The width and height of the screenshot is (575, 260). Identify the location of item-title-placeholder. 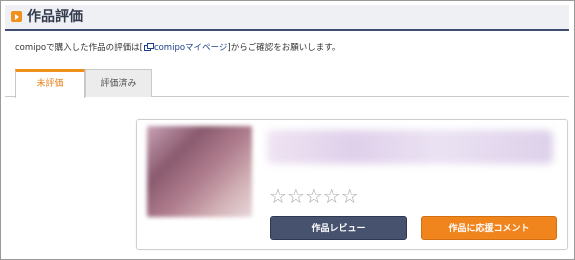
(410, 147).